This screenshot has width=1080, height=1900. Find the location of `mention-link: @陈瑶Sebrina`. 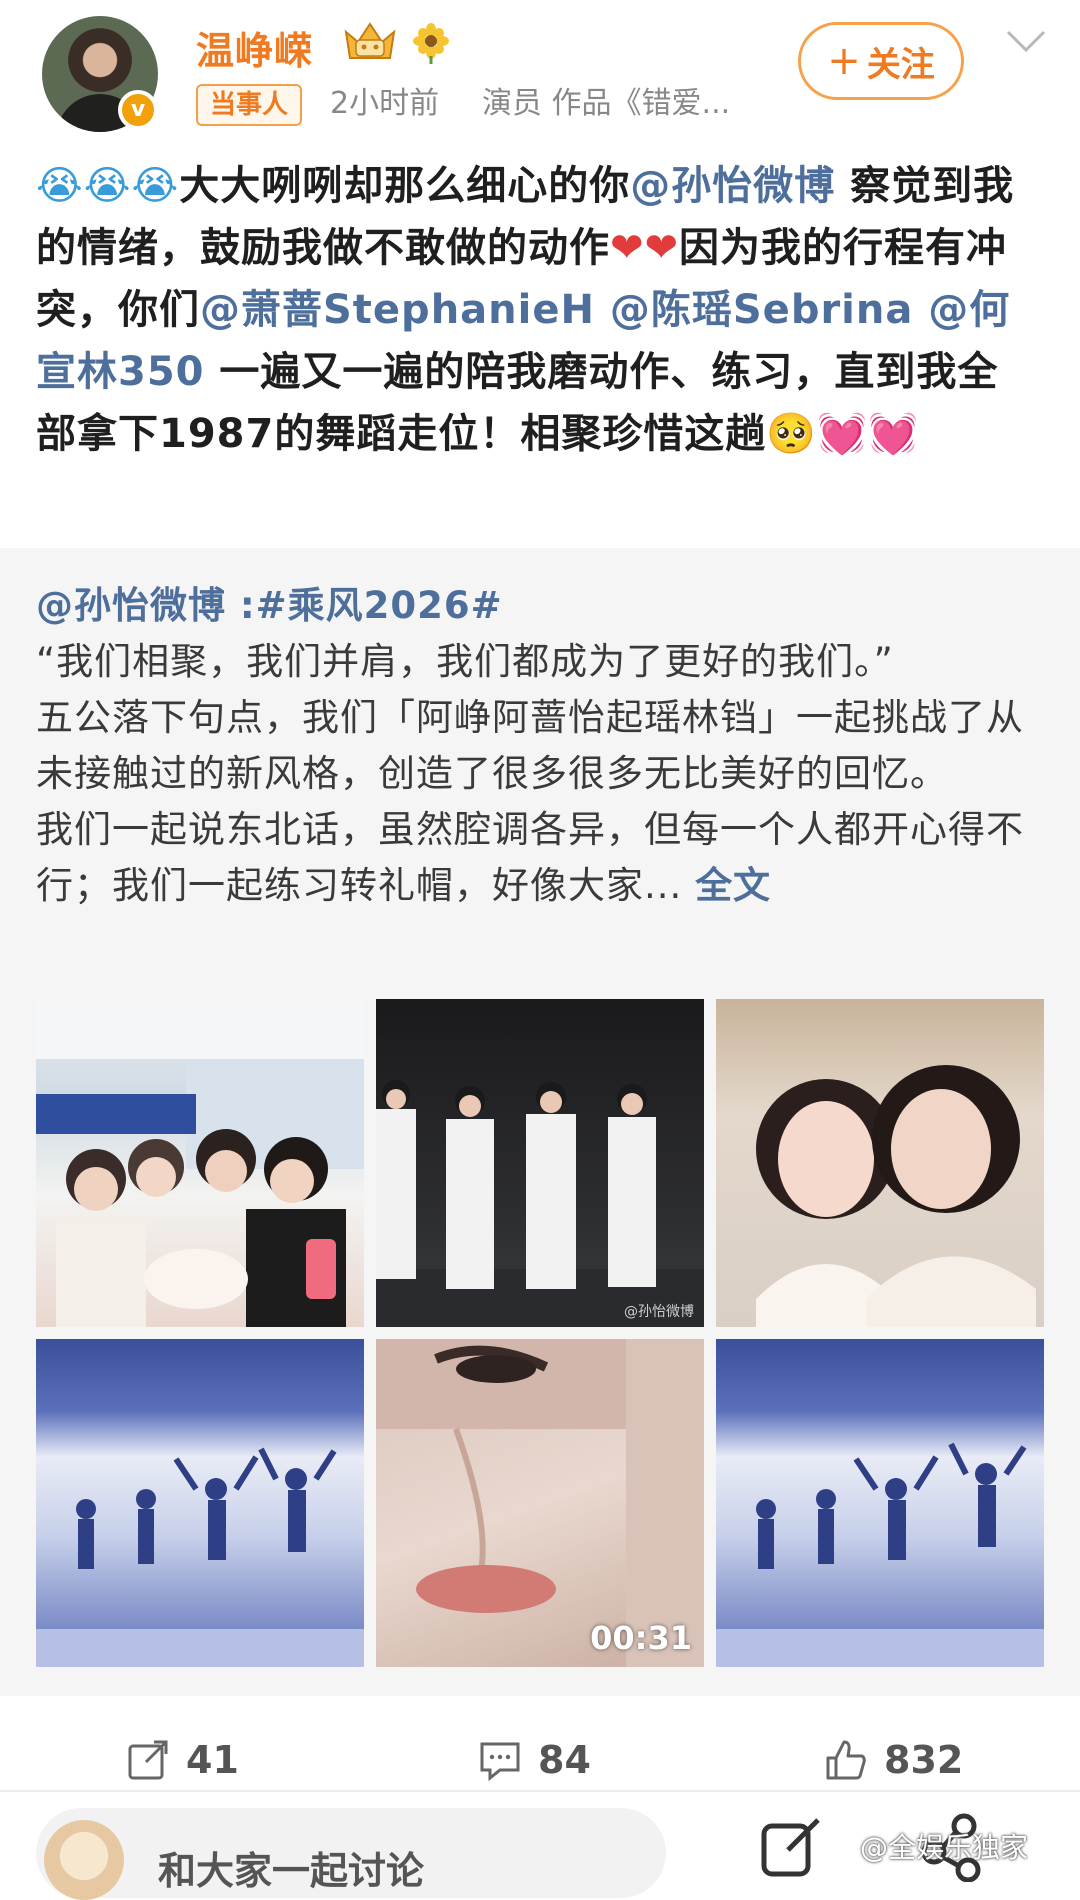

mention-link: @陈瑶Sebrina is located at coordinates (754, 310).